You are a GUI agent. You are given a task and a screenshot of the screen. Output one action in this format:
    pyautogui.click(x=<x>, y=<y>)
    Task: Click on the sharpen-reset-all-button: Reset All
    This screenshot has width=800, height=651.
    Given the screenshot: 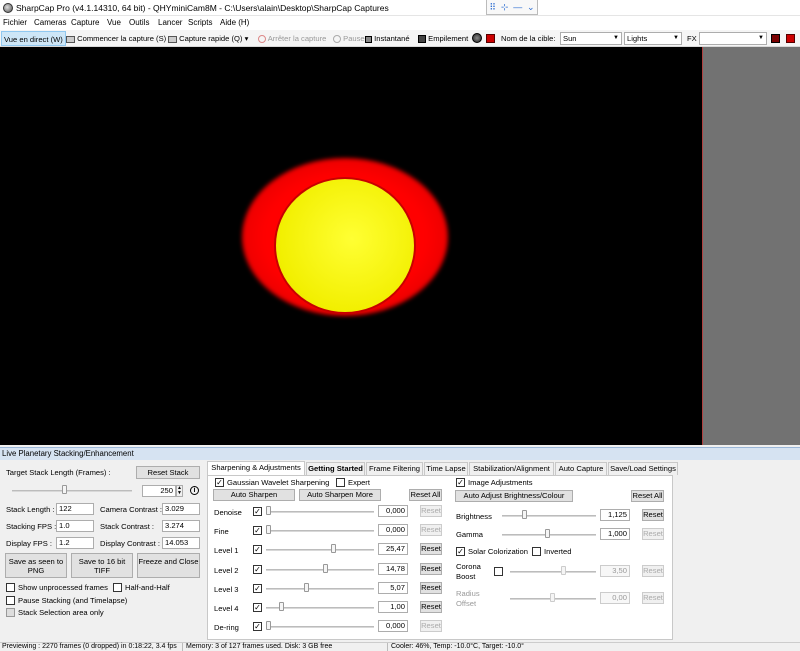 What is the action you would take?
    pyautogui.click(x=425, y=495)
    